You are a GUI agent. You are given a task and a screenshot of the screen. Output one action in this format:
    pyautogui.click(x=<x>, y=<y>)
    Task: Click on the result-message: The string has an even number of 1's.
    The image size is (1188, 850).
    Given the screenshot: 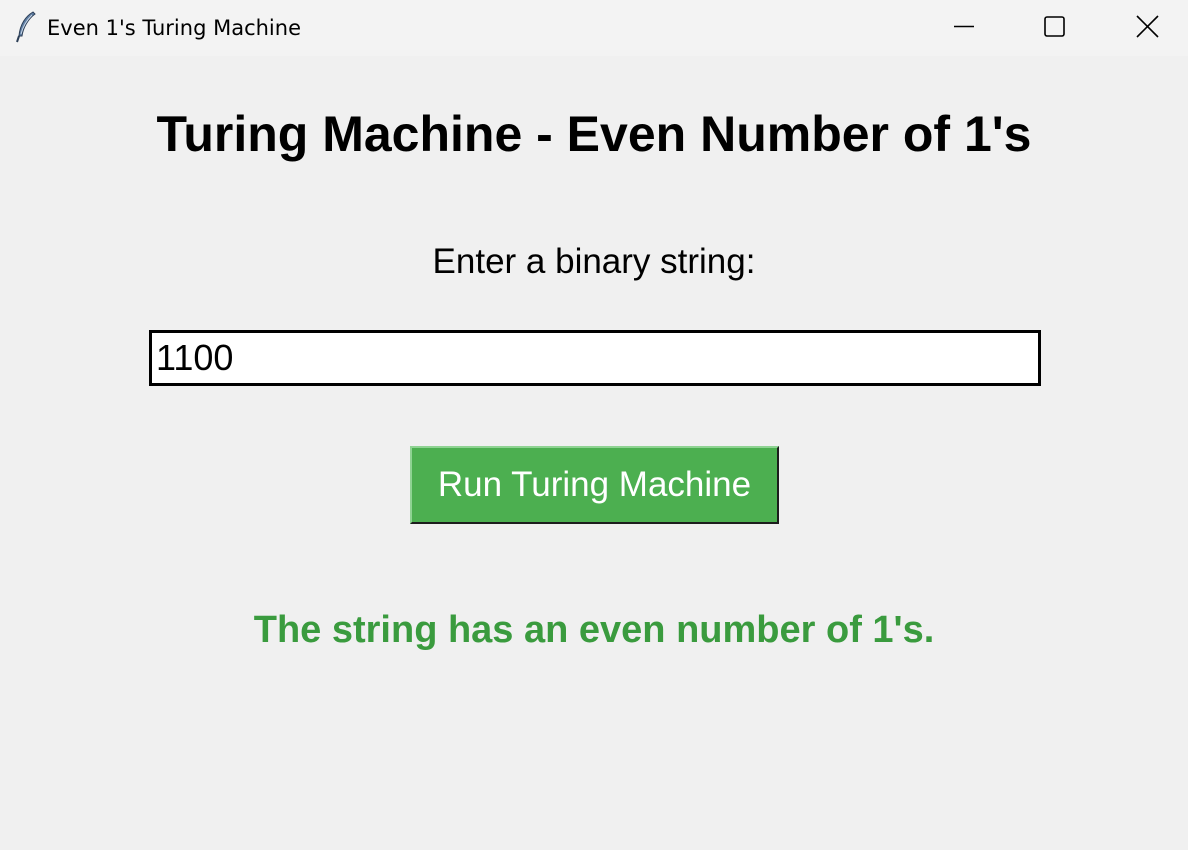 What is the action you would take?
    pyautogui.click(x=594, y=630)
    